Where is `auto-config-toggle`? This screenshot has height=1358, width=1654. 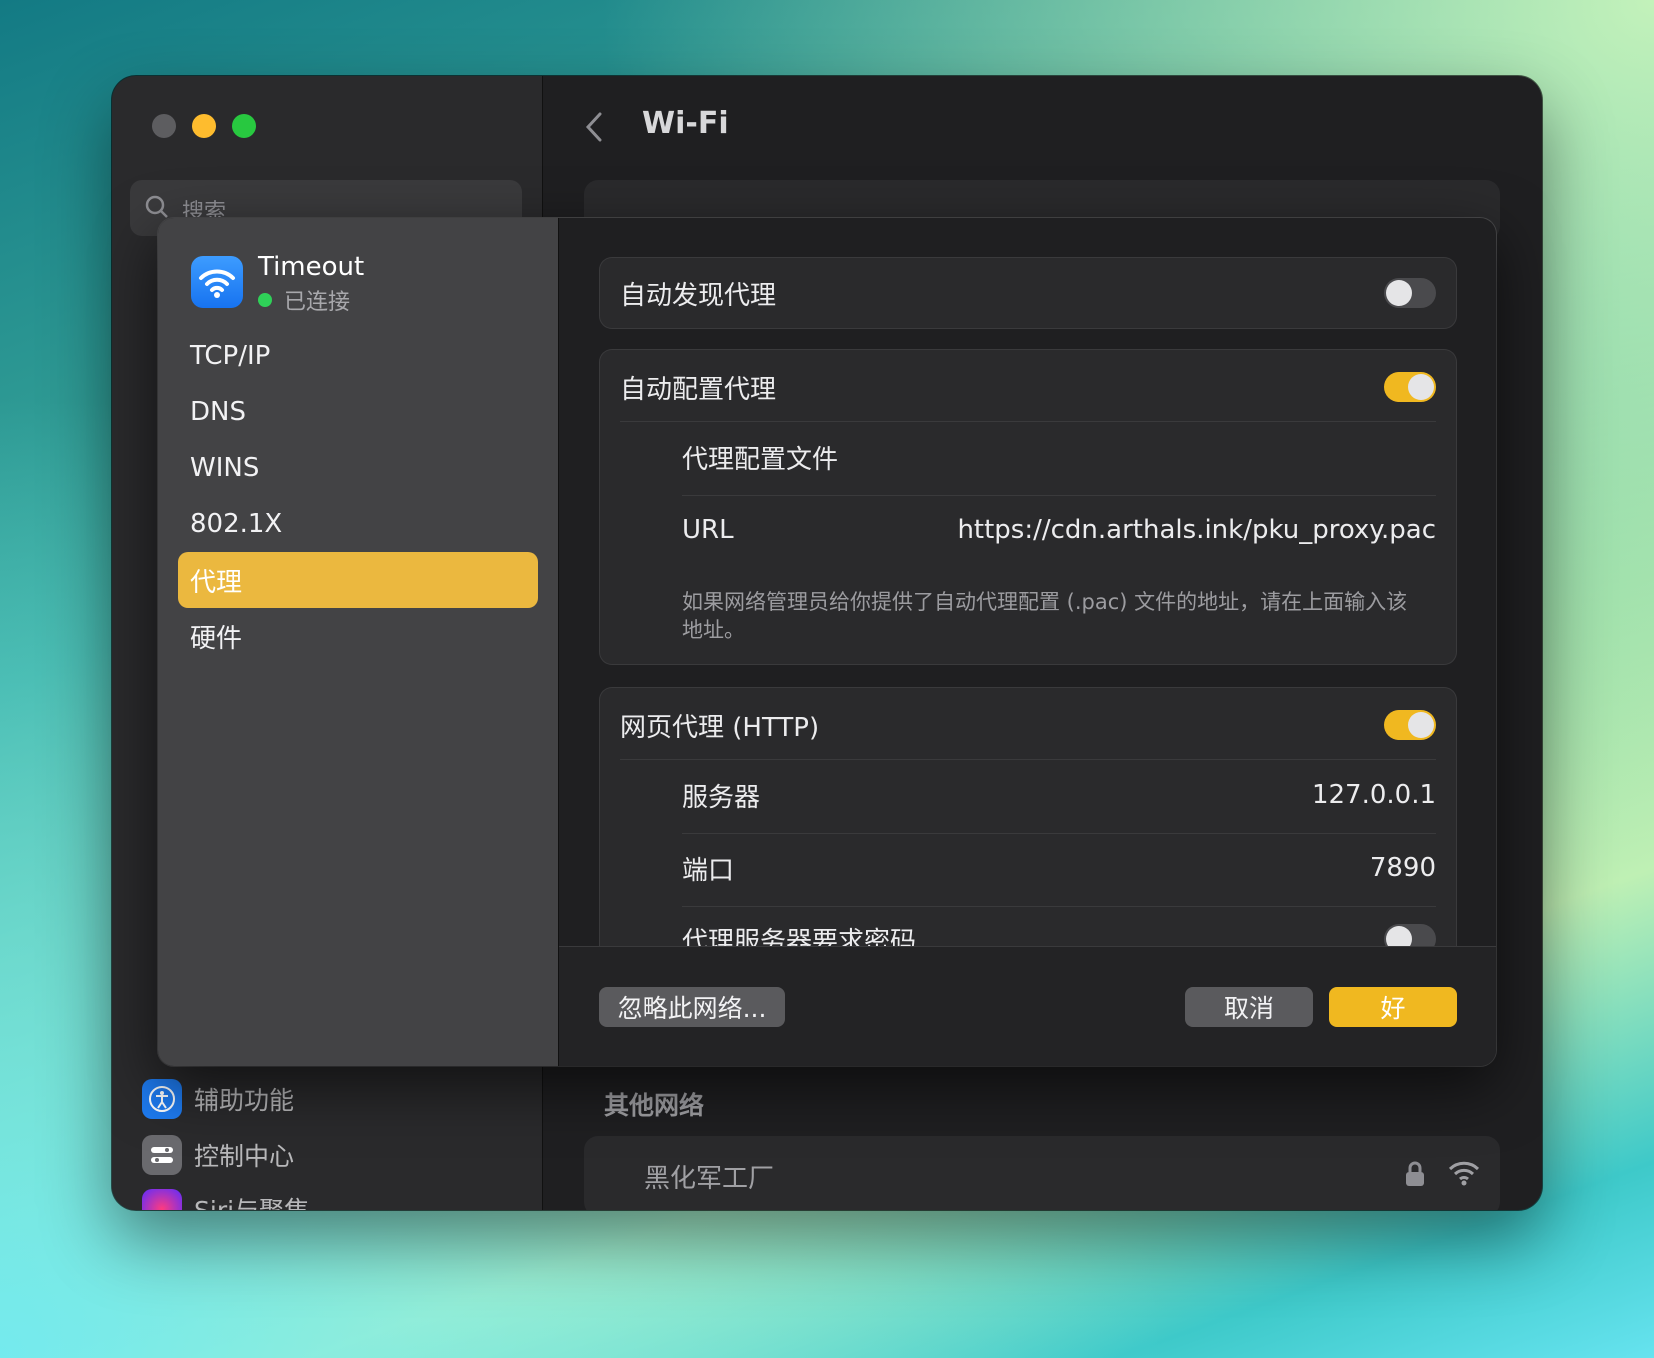
auto-config-toggle is located at coordinates (1410, 387).